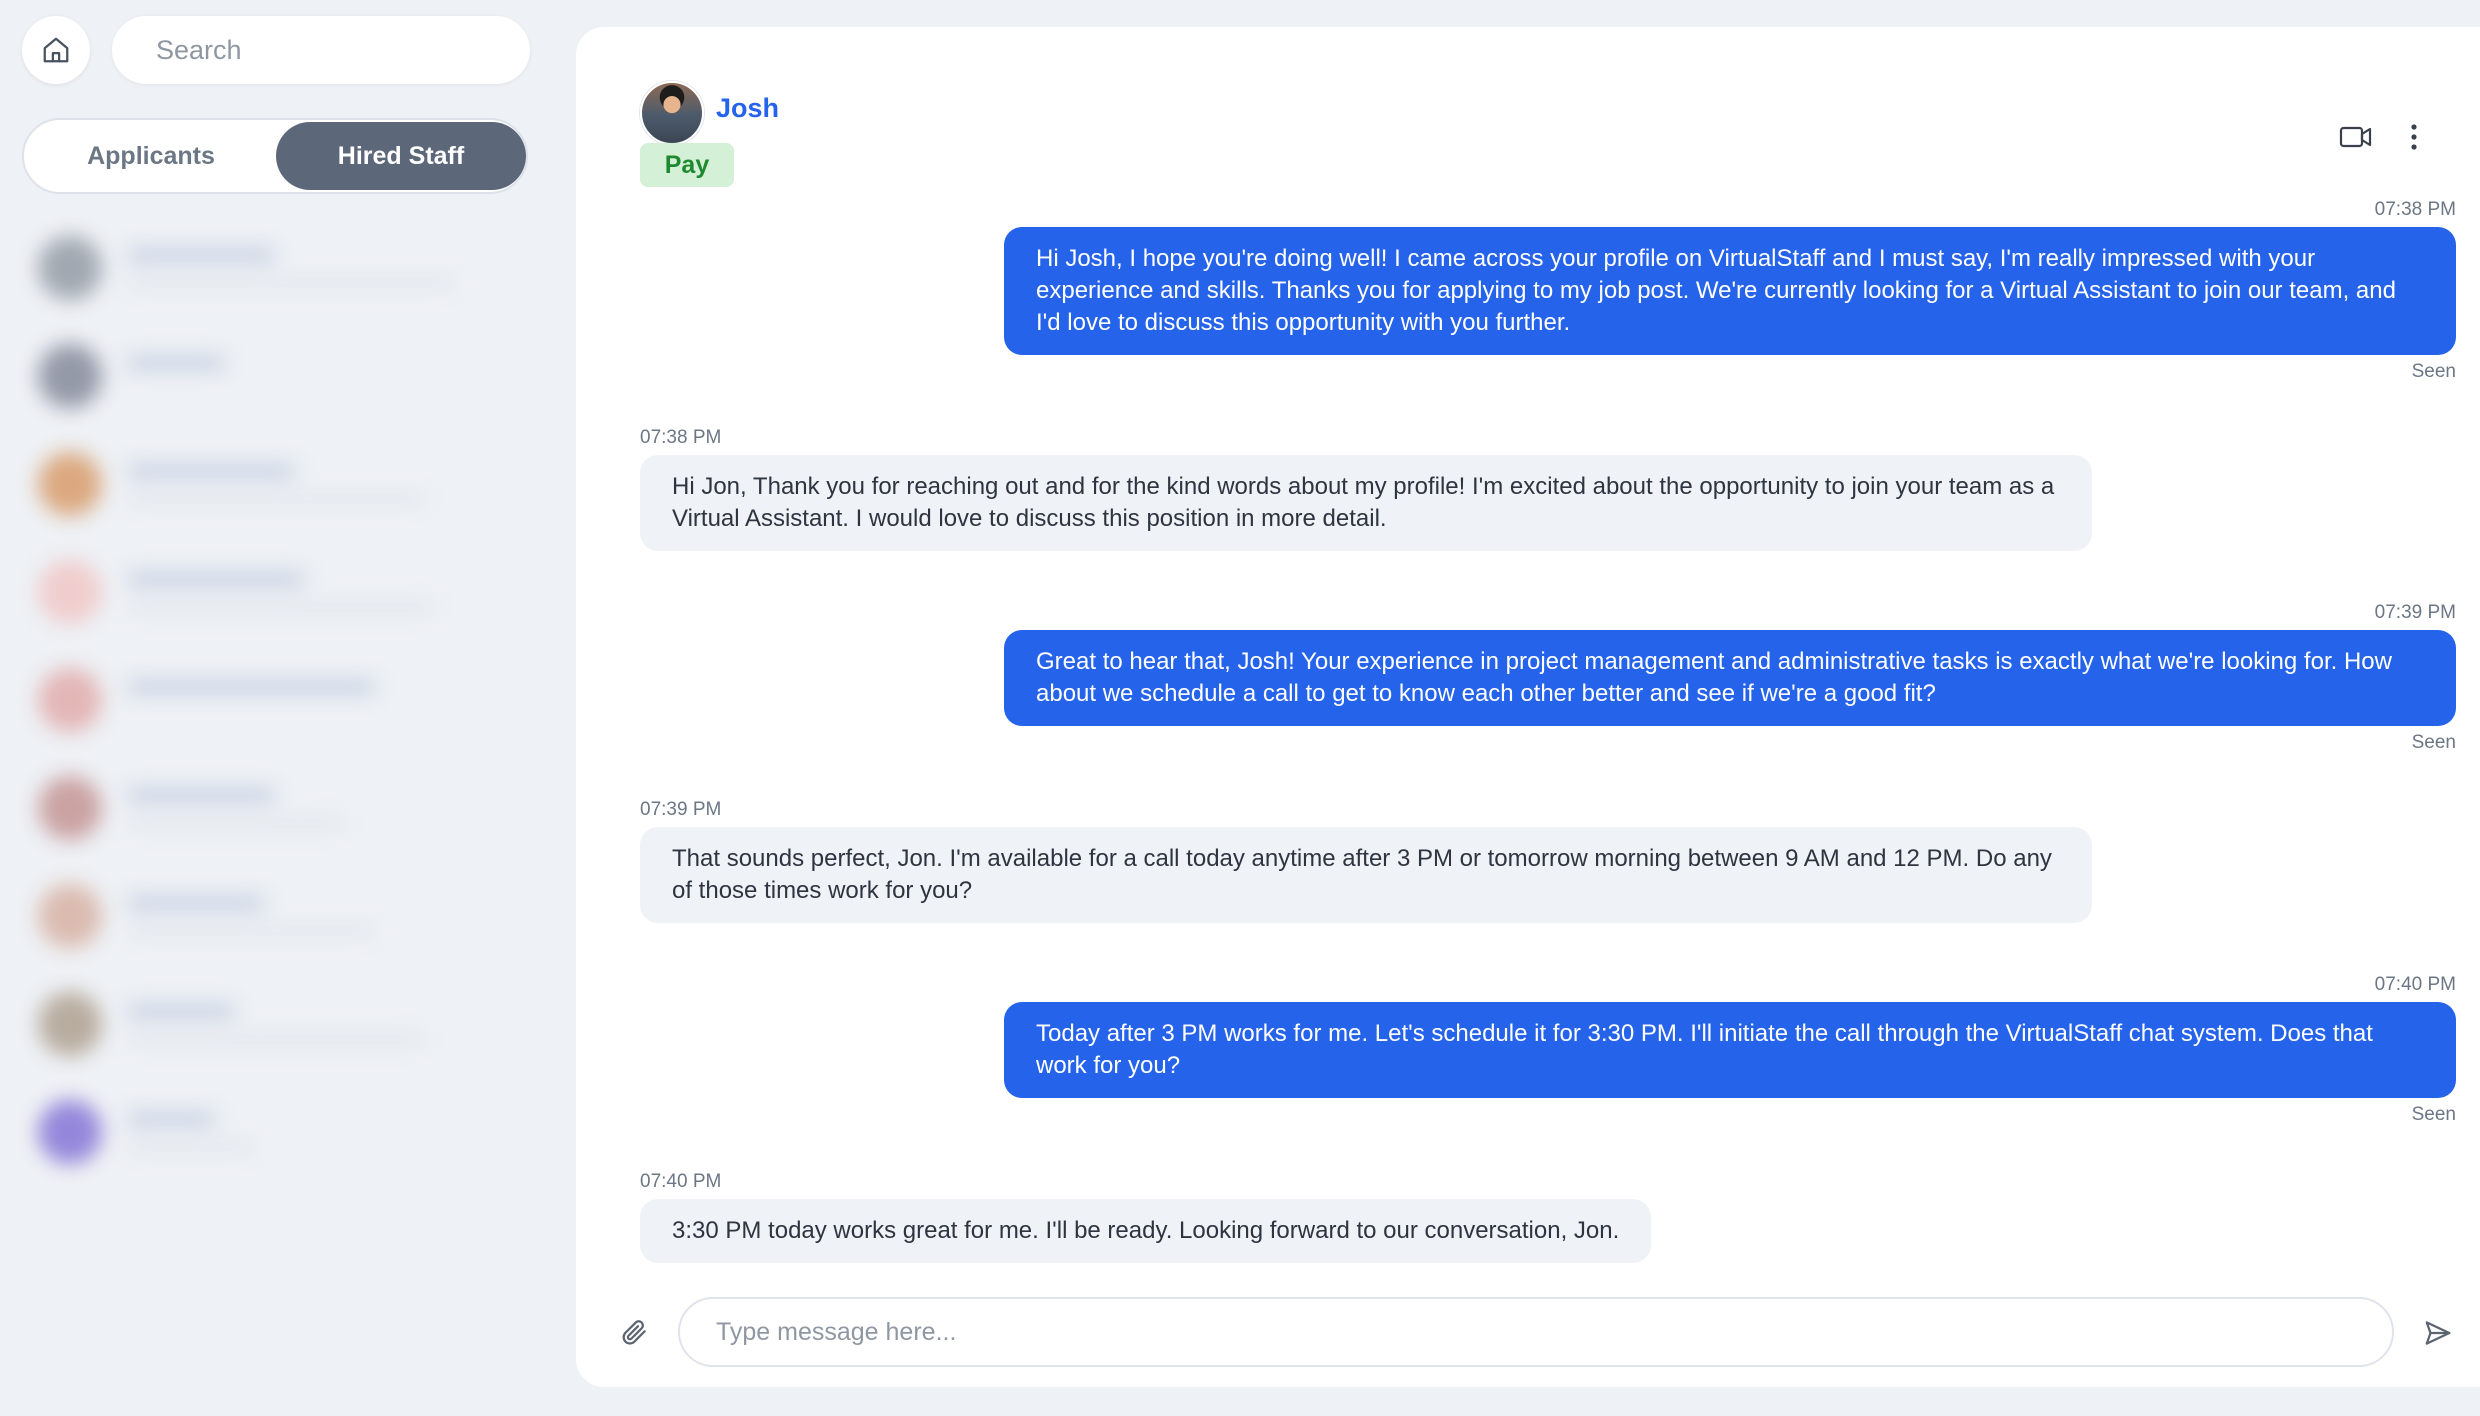 The width and height of the screenshot is (2480, 1416). What do you see at coordinates (1554, 1332) in the screenshot?
I see `message-input` at bounding box center [1554, 1332].